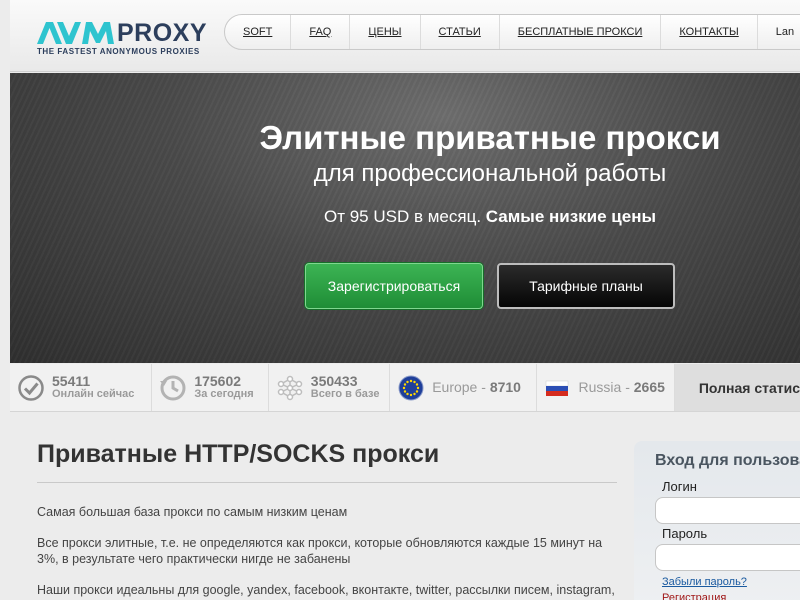 The height and width of the screenshot is (600, 800). What do you see at coordinates (727, 557) in the screenshot?
I see `password-input` at bounding box center [727, 557].